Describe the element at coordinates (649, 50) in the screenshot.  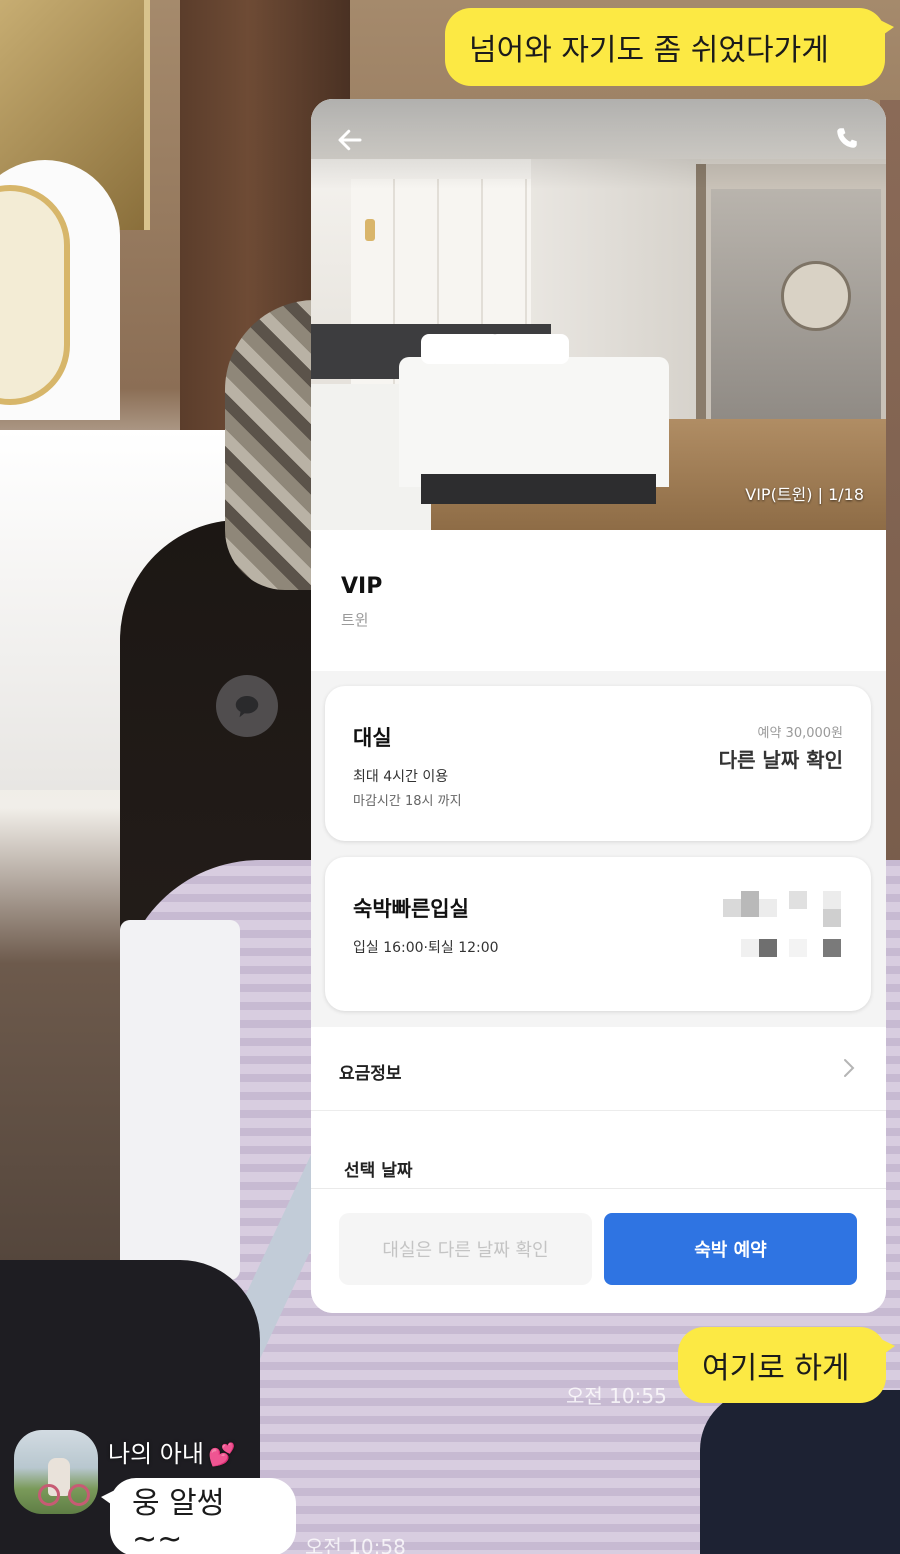
I see `message-text: 넘어와 자기도 좀 쉬었다가게` at that location.